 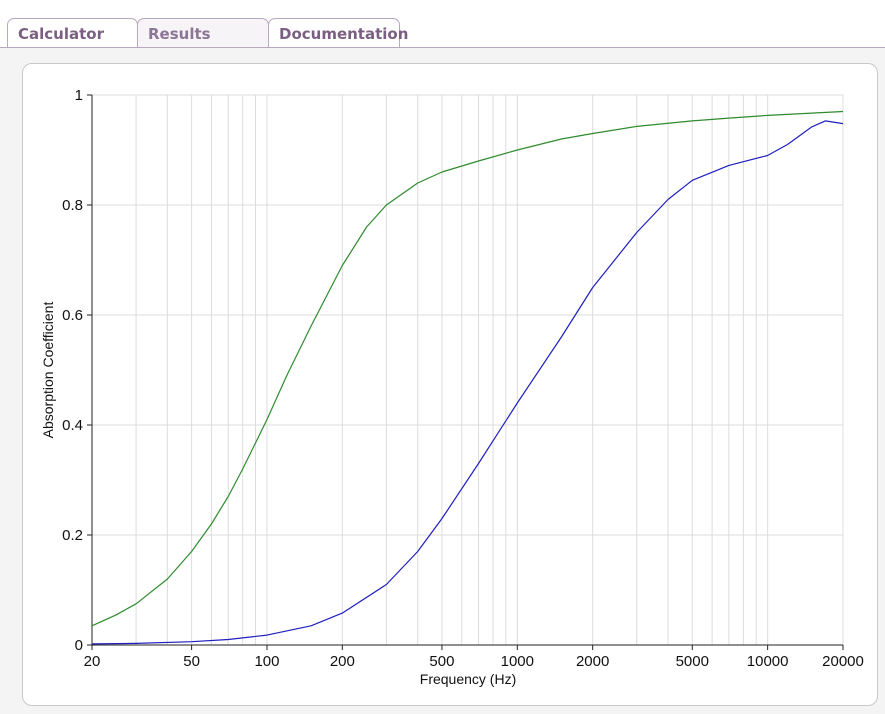 I want to click on x-tick-label: 20, so click(x=92, y=661).